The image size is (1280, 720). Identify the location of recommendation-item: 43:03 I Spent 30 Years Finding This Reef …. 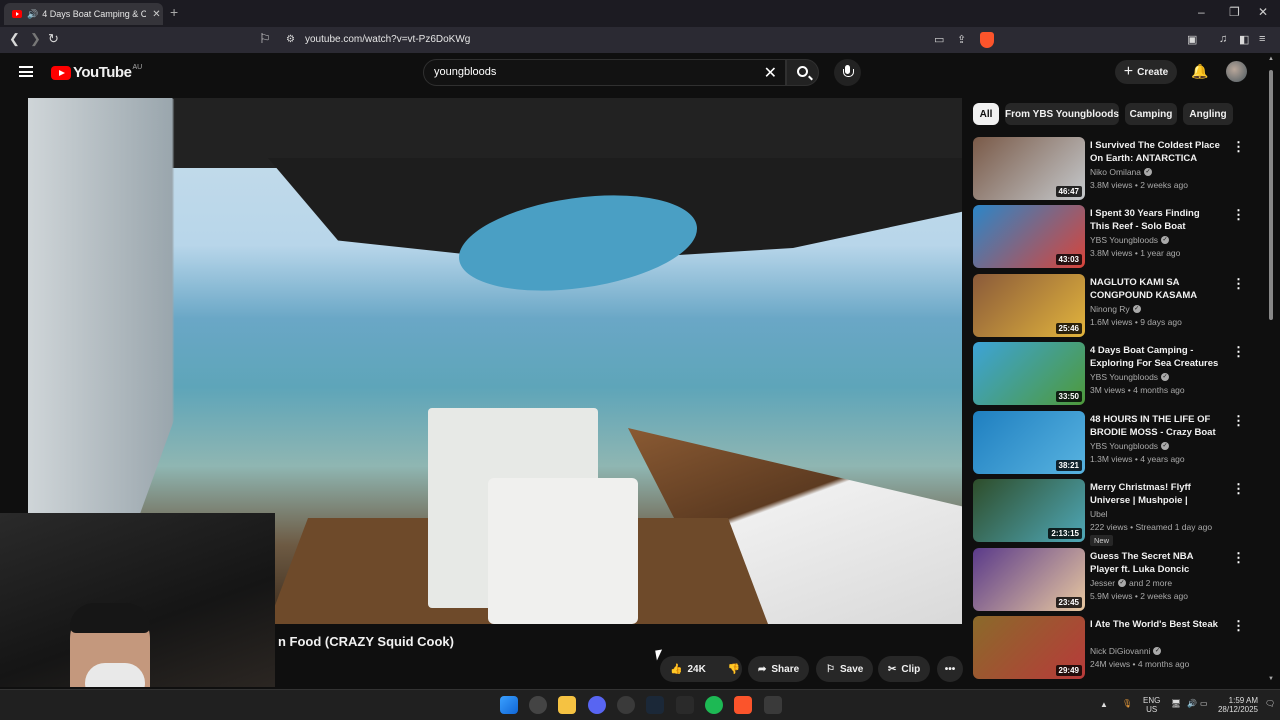
(1118, 237).